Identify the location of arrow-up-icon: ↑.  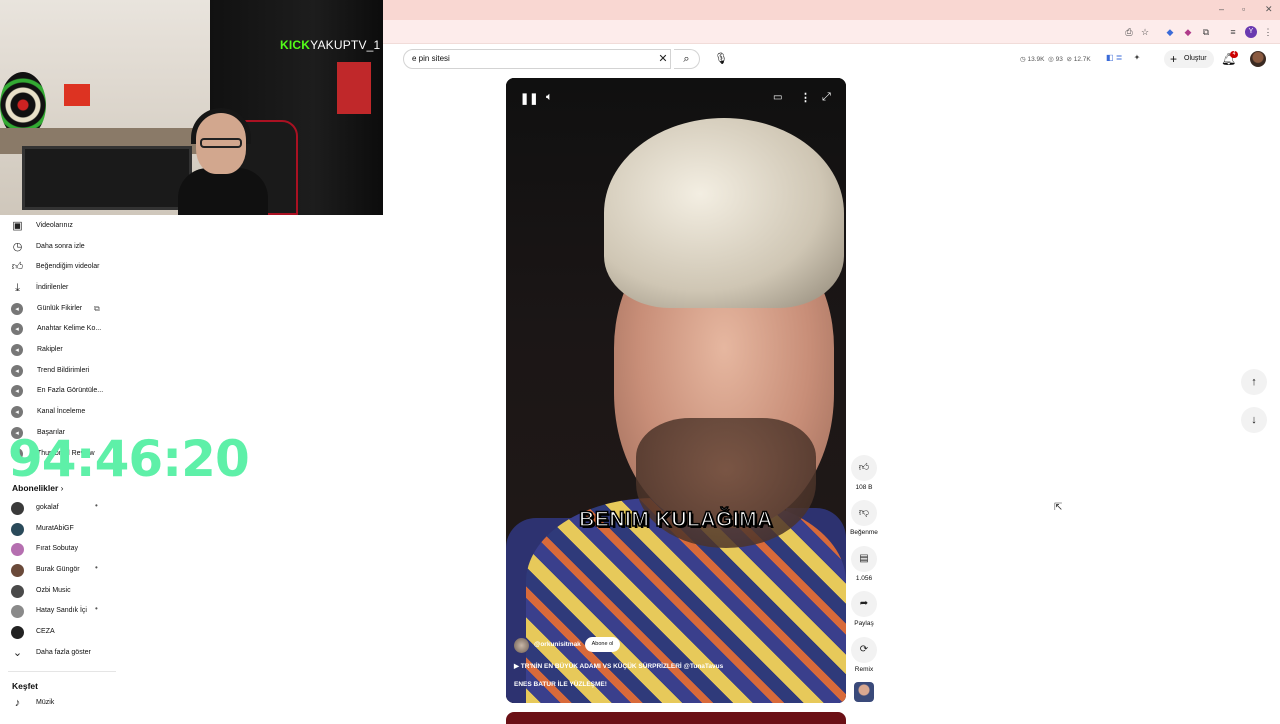
(1254, 382).